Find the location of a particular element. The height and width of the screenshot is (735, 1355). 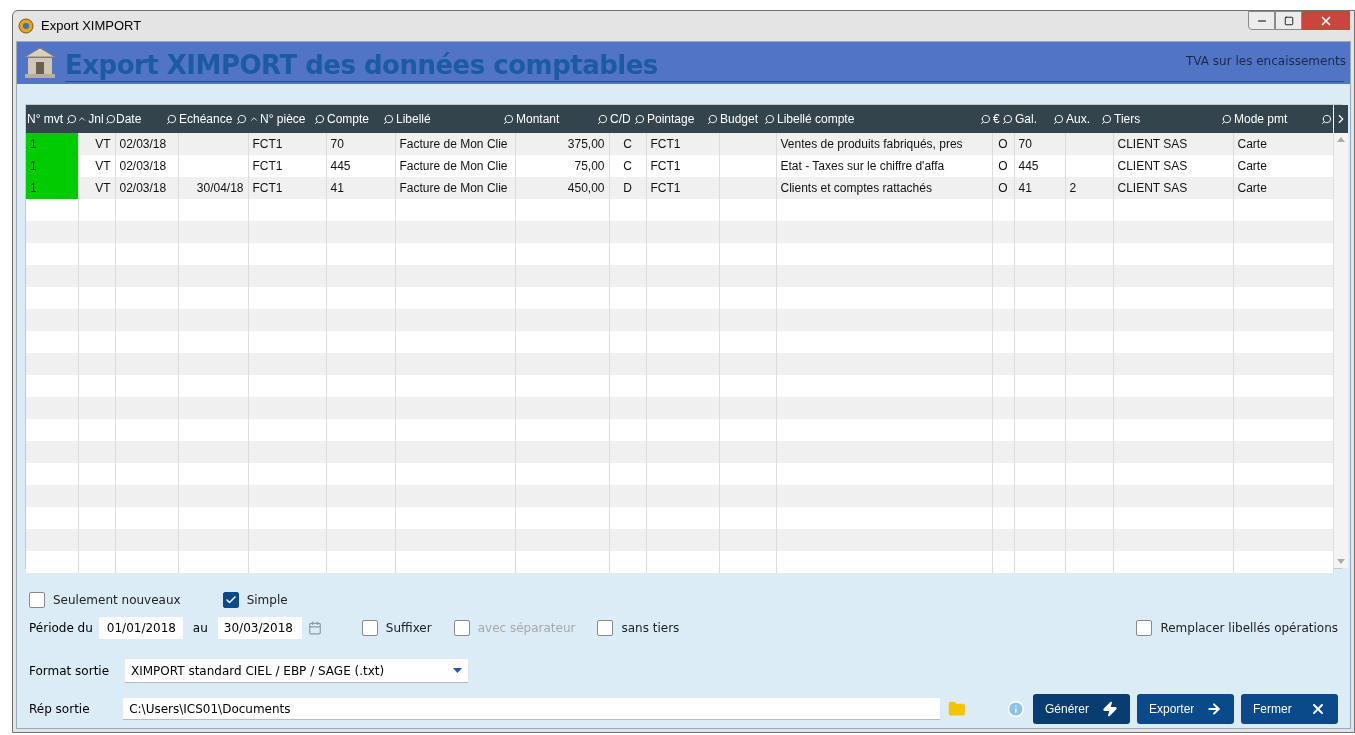

minimize-button is located at coordinates (1261, 20).